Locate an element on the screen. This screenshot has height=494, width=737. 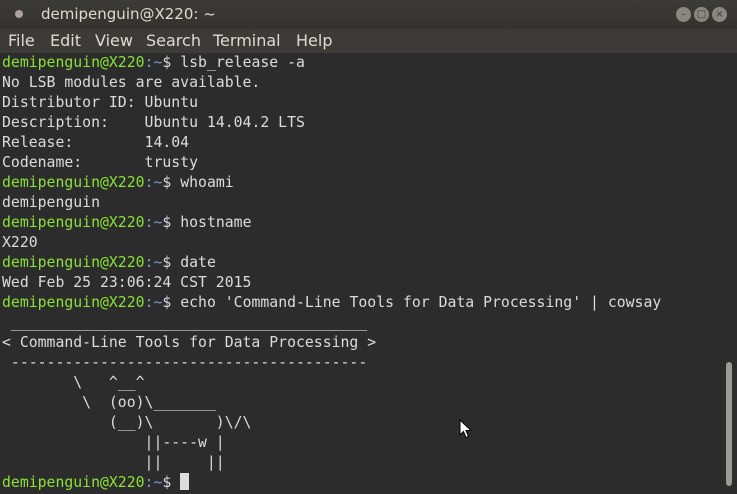
cowsay-line: ---------------------------------------- is located at coordinates (185, 362).